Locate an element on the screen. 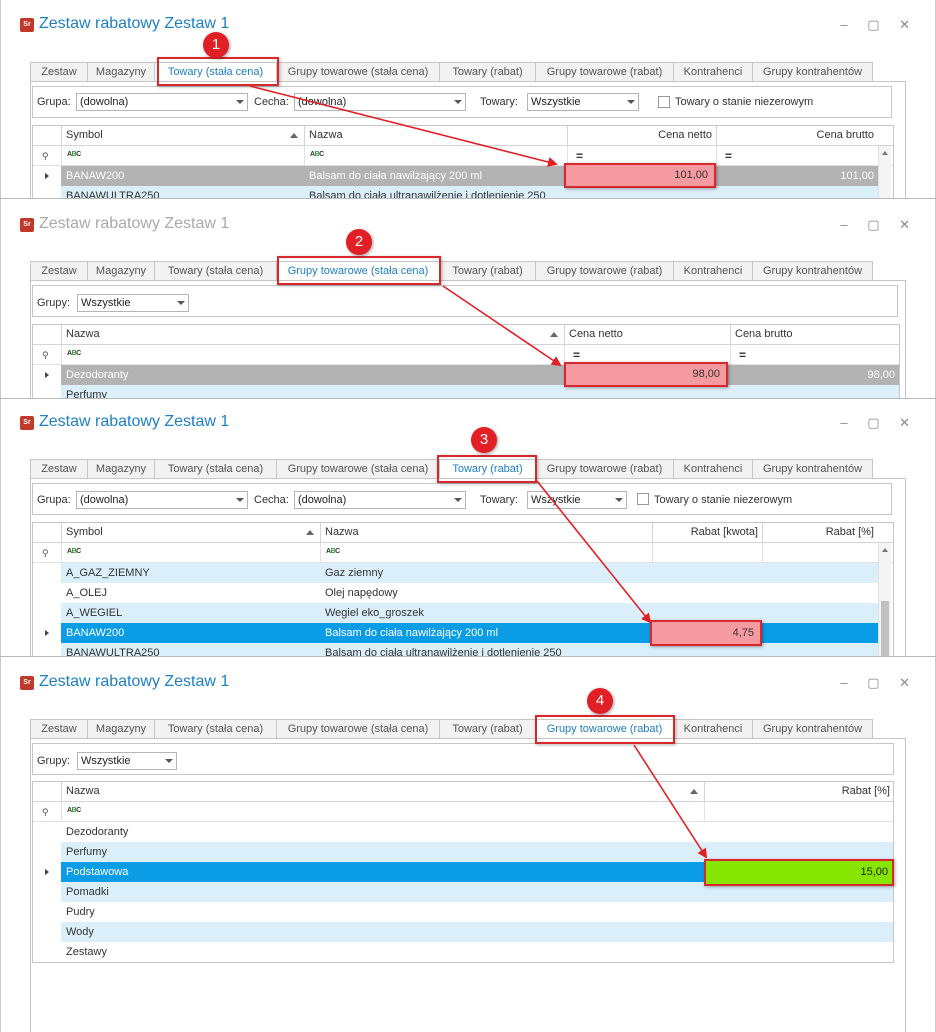 The image size is (936, 1032). table-row: Dezodoranty 98,00 is located at coordinates (466, 375).